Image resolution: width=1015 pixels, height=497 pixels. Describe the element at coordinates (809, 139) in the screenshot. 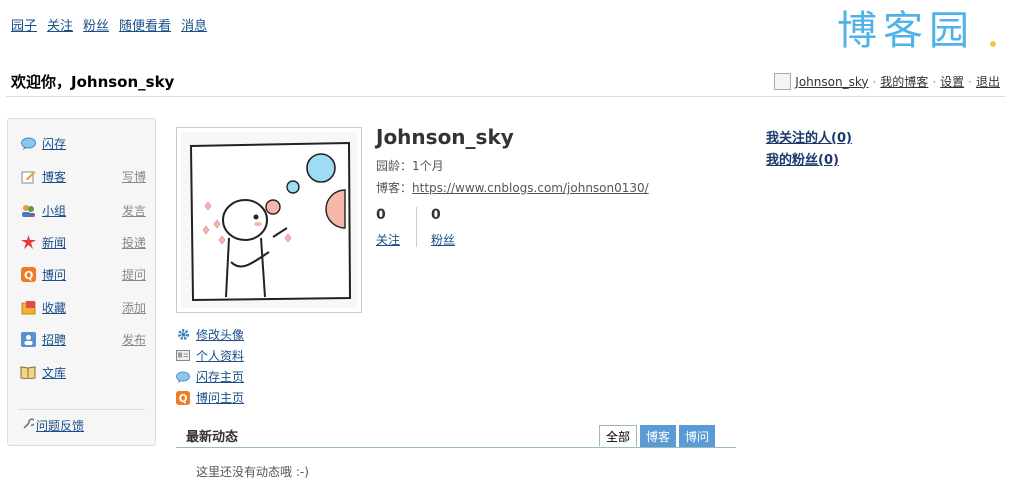

I see `my-following-link: 我关注的人(0)` at that location.